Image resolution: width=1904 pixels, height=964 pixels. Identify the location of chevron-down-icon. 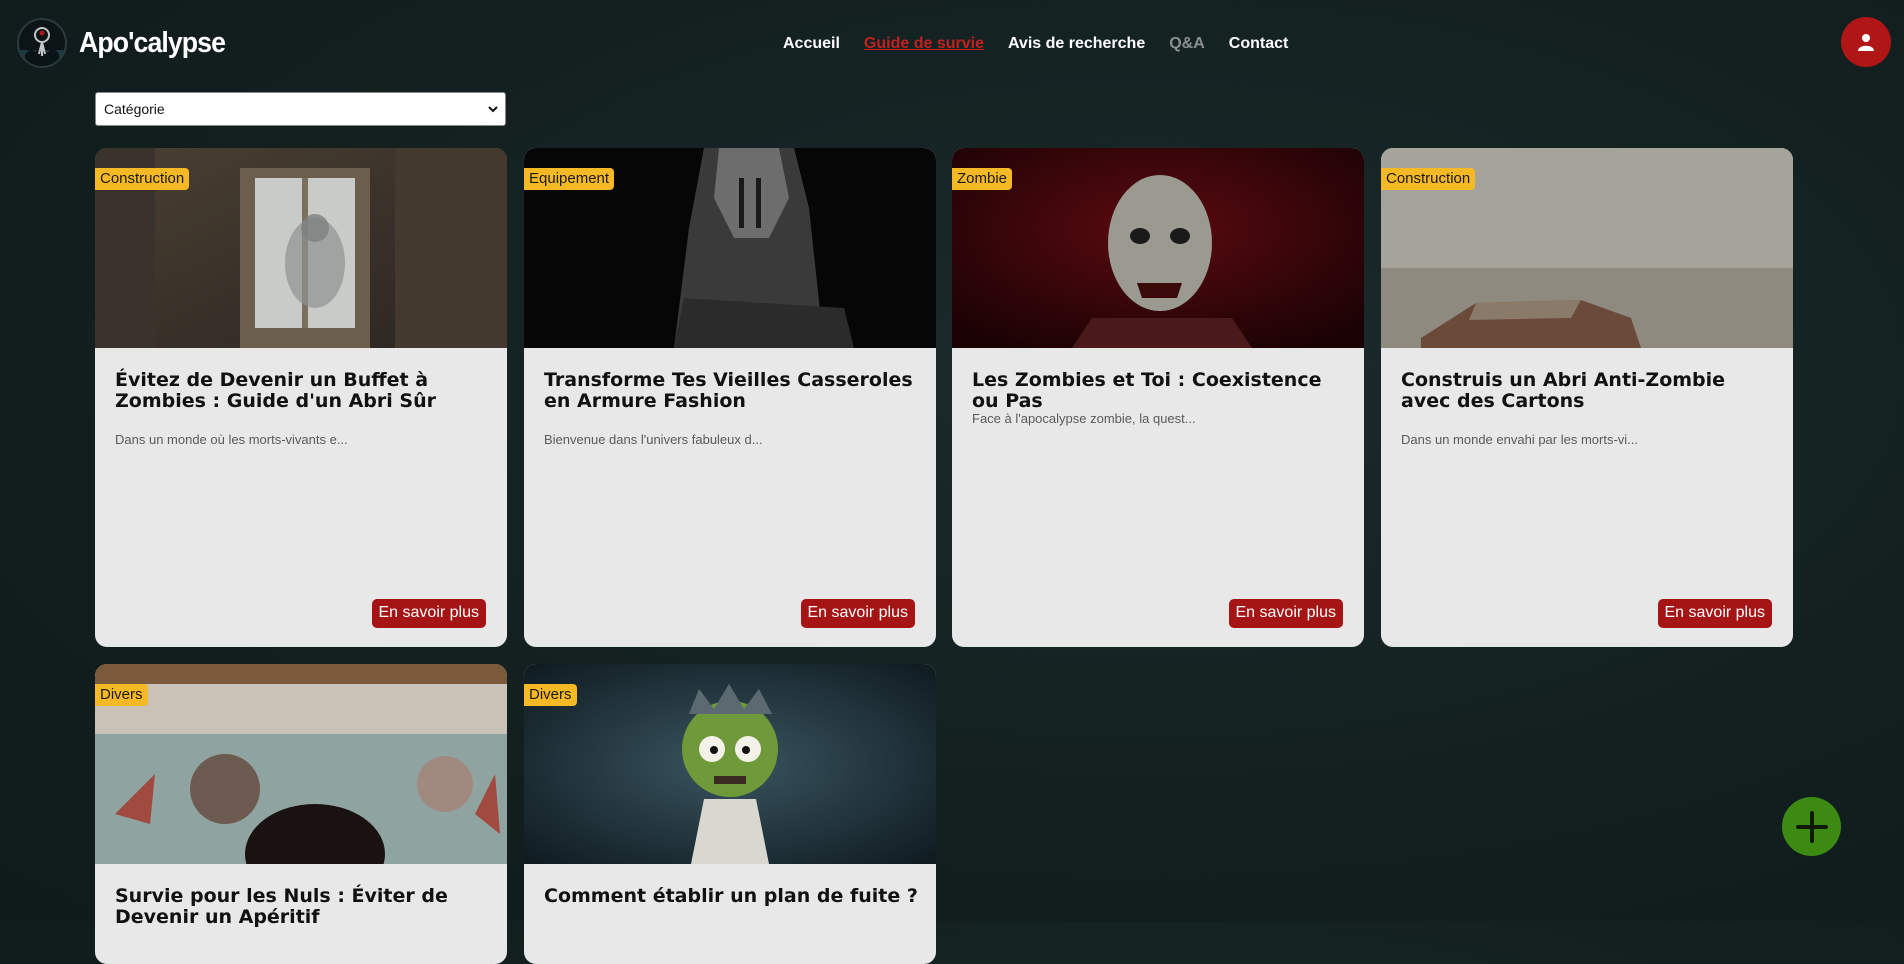
(493, 109).